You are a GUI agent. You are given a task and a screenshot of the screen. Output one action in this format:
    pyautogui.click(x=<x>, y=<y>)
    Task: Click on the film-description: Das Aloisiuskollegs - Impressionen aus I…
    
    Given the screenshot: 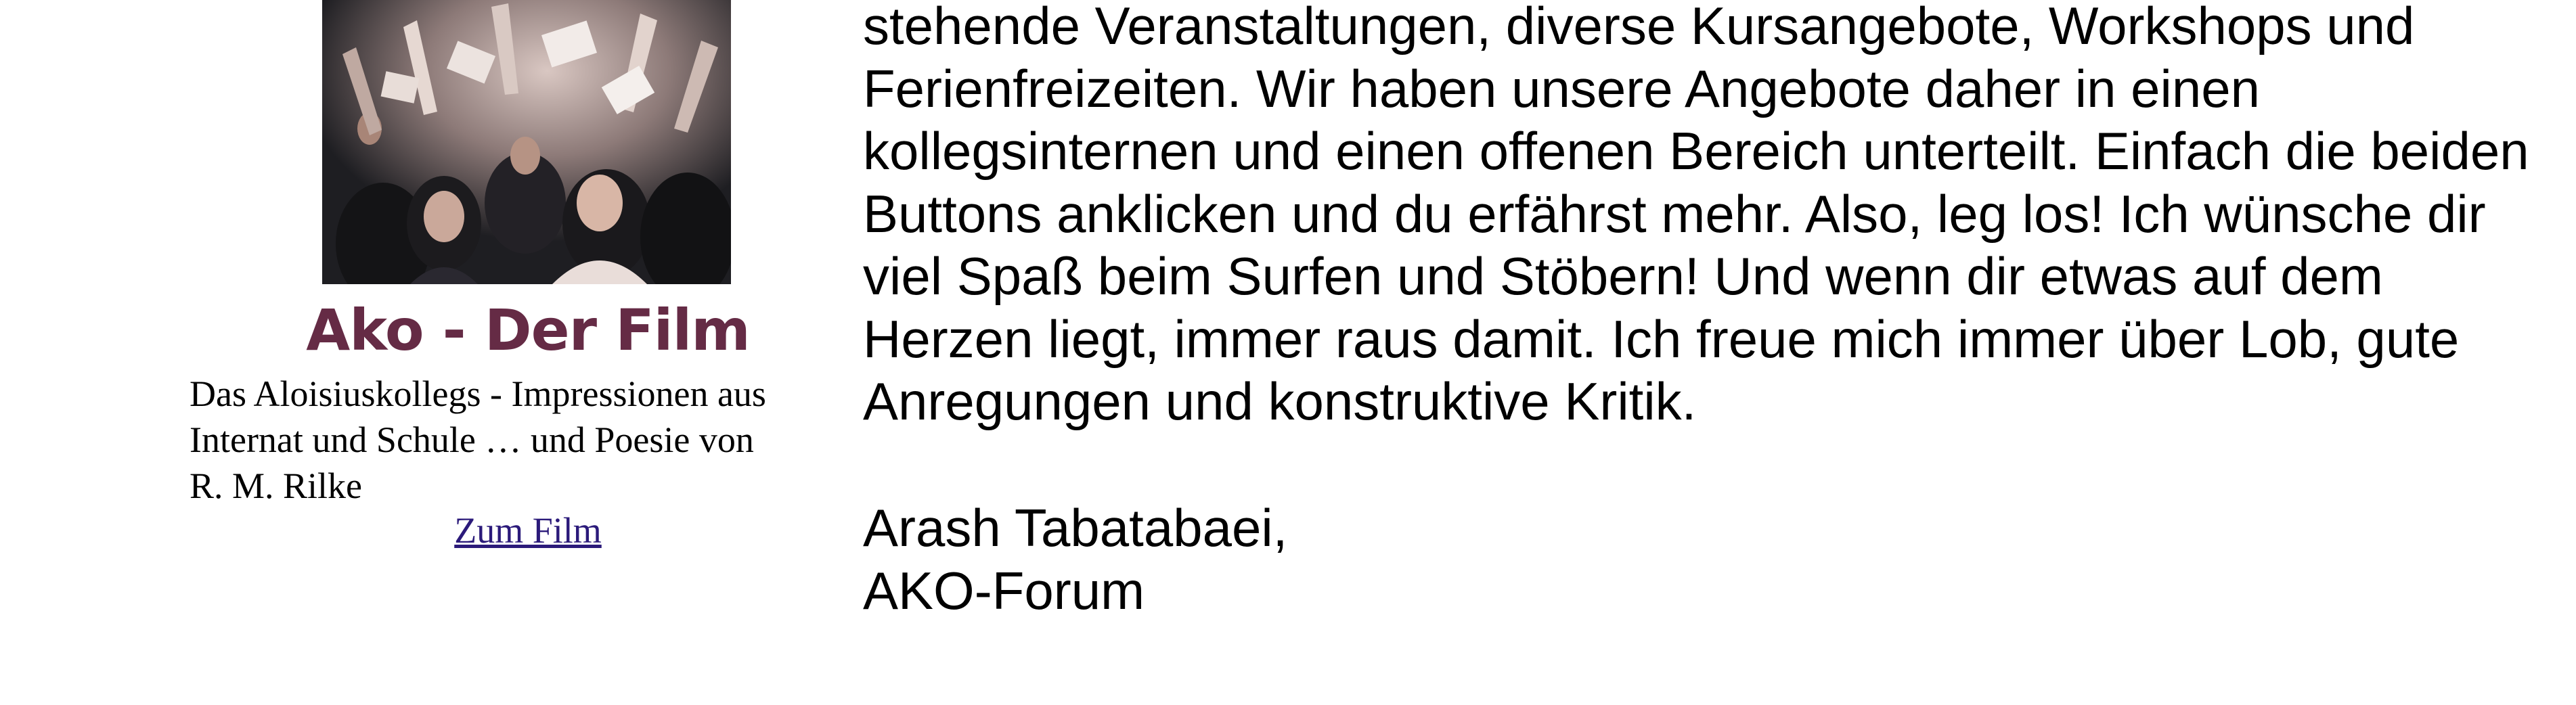 What is the action you would take?
    pyautogui.click(x=514, y=440)
    